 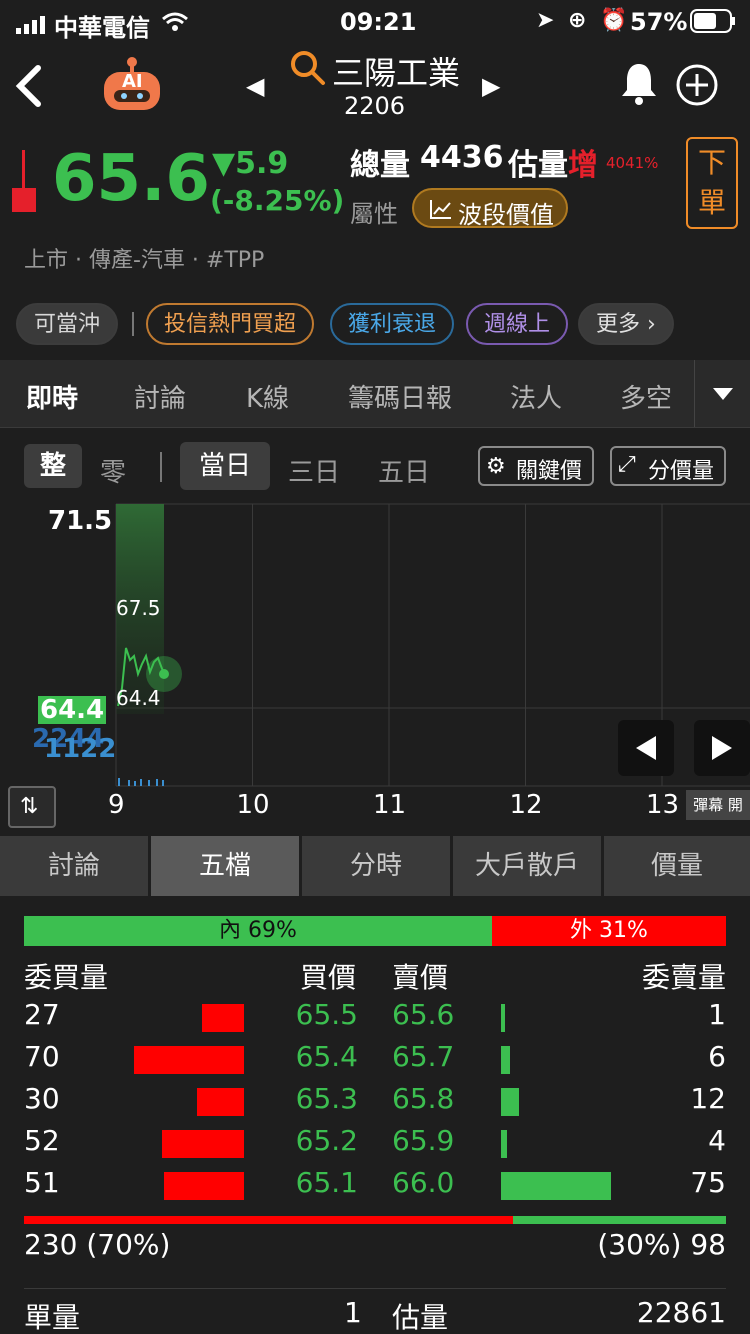 I want to click on header-ask-volume: 委賣量, so click(x=683, y=977).